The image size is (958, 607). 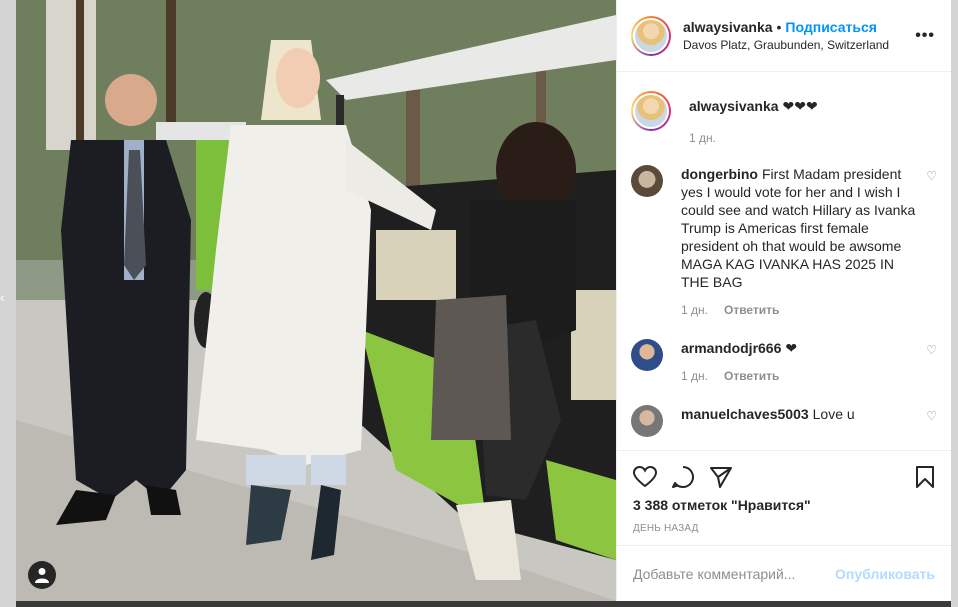 I want to click on comment-text: ❤, so click(x=791, y=348).